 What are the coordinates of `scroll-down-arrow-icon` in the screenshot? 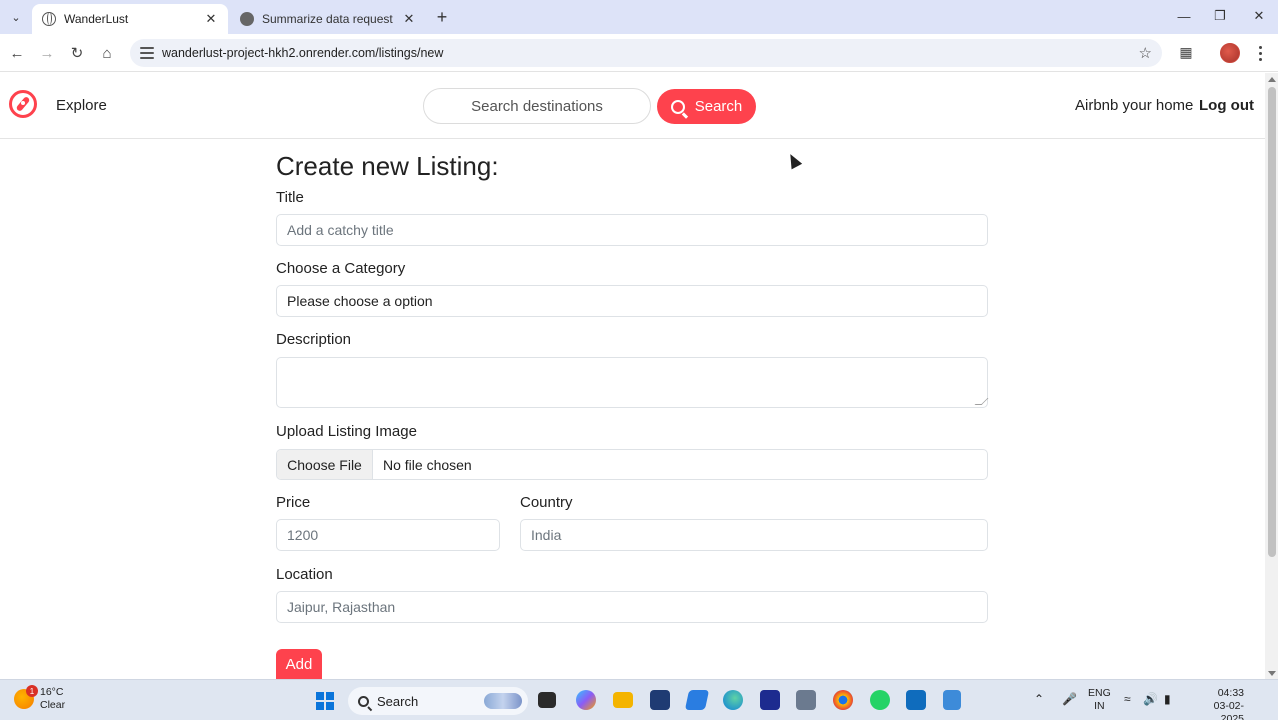 It's located at (1272, 673).